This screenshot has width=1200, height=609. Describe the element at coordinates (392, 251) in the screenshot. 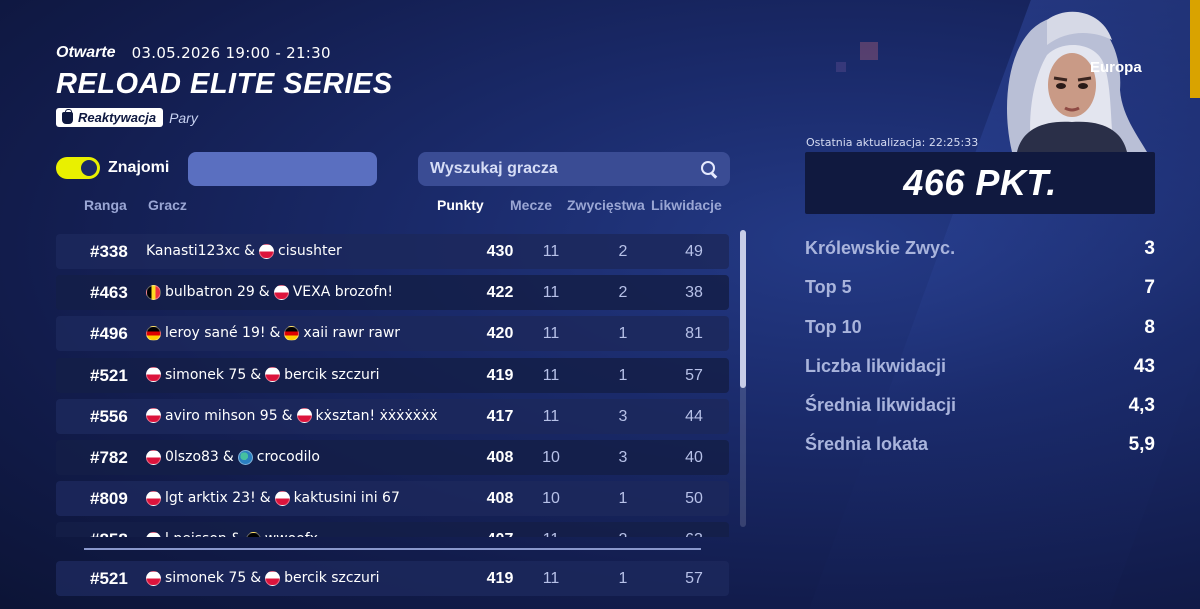

I see `table-row: #338 Kanasti123xc & cisushter 430 11 2 49` at that location.